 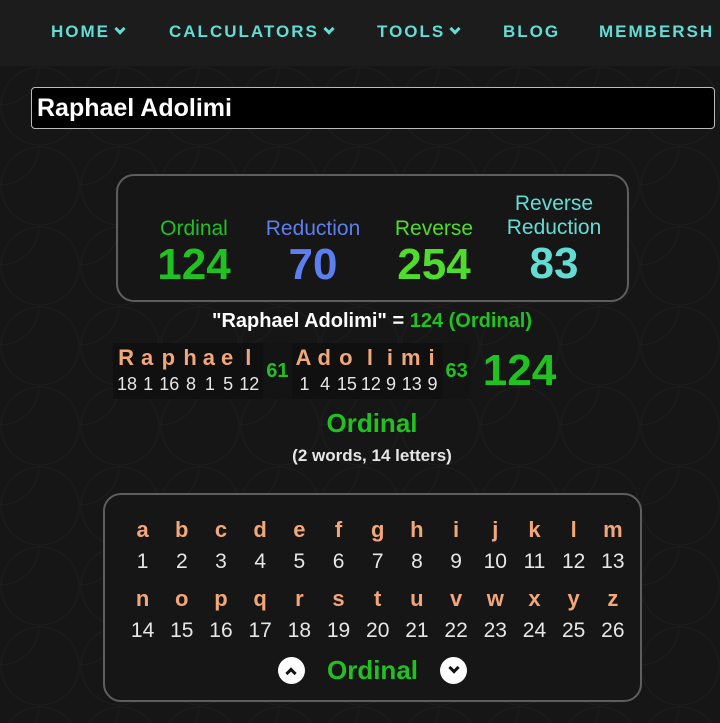 I want to click on alphabet-letter: e, so click(x=299, y=529).